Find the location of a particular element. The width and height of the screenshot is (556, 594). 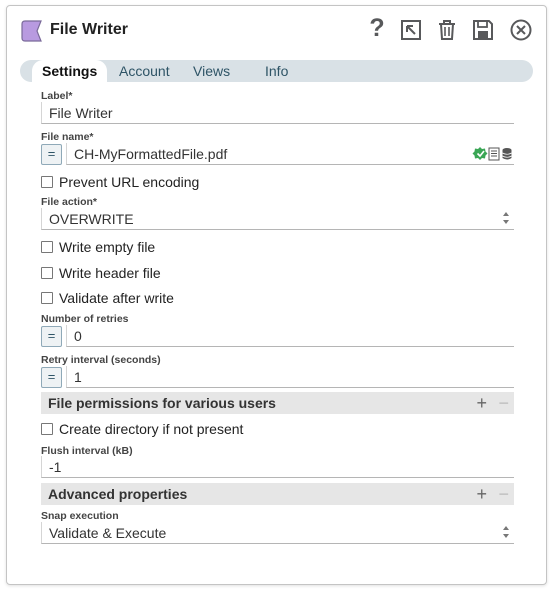

flush-interval-input is located at coordinates (277, 467).